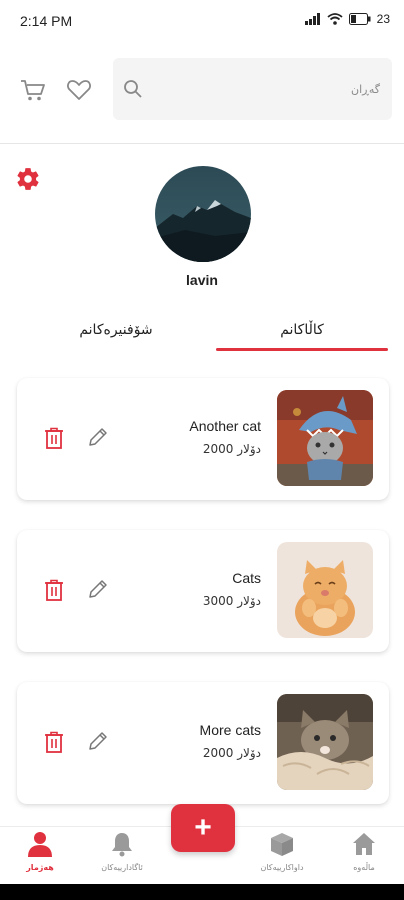 This screenshot has height=900, width=404. I want to click on profile-tabs: کاڵاکانم شۆفنیرەکانم, so click(202, 331).